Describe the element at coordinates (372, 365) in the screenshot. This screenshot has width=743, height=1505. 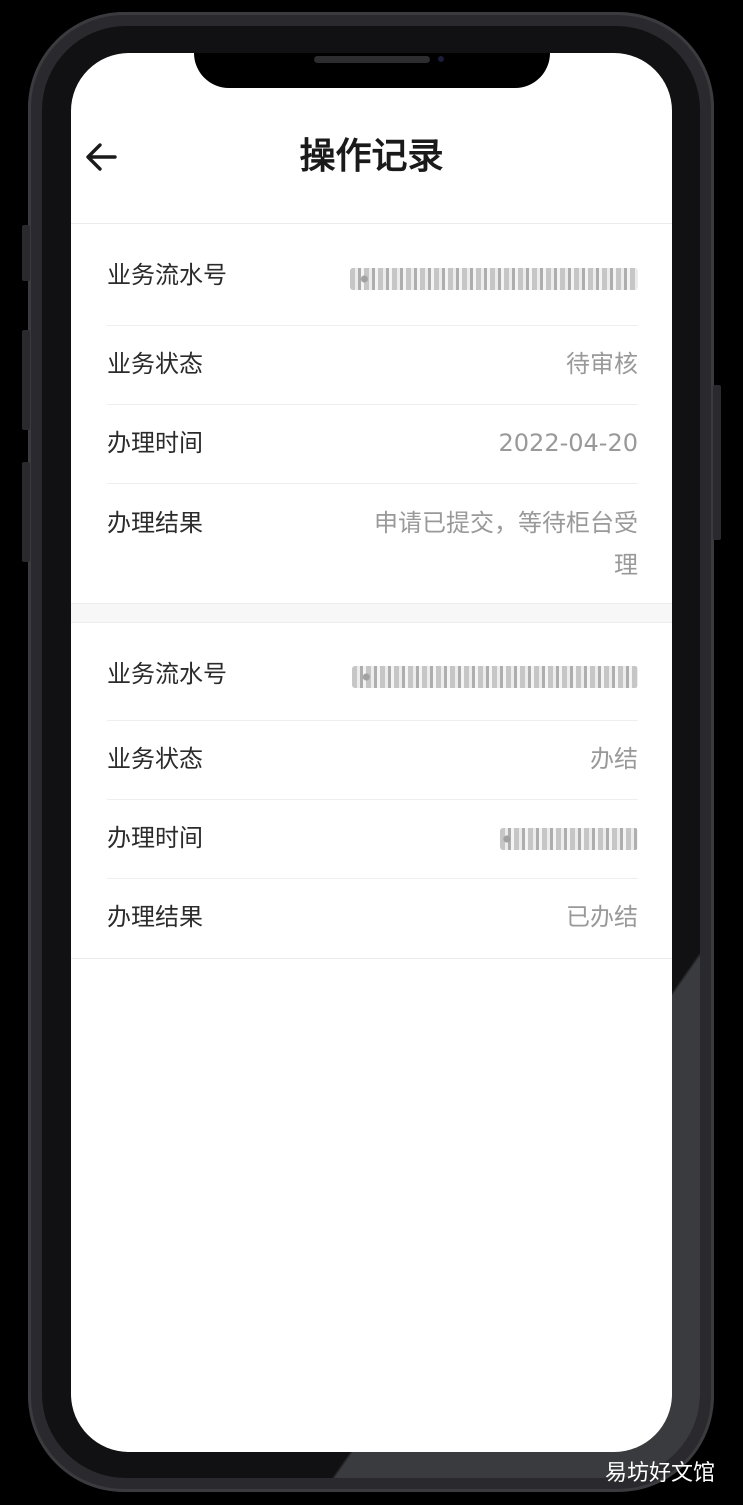
I see `field-row-status: 业务状态 待审核` at that location.